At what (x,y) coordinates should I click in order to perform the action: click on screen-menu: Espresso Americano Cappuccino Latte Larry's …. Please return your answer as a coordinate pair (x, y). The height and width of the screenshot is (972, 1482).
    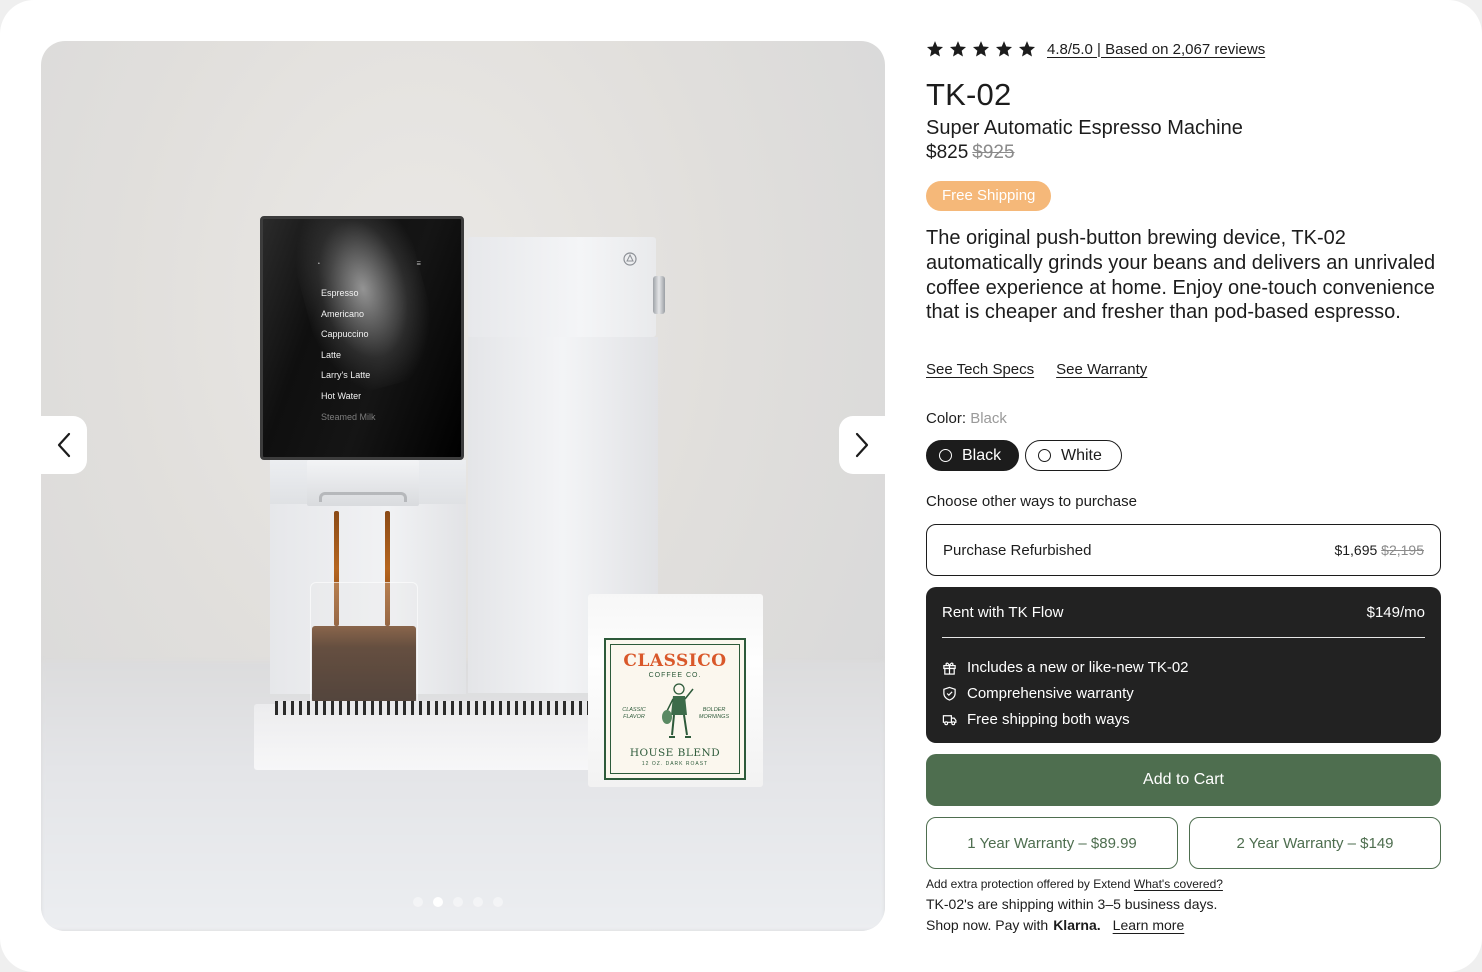
    Looking at the image, I should click on (348, 355).